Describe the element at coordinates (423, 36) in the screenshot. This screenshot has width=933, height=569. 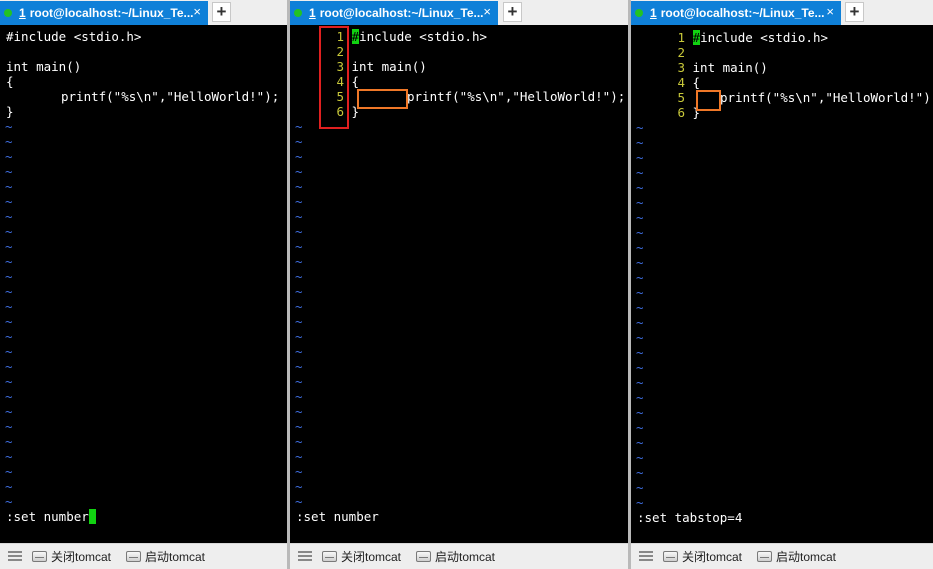
I see `code-text: include <stdio.h>` at that location.